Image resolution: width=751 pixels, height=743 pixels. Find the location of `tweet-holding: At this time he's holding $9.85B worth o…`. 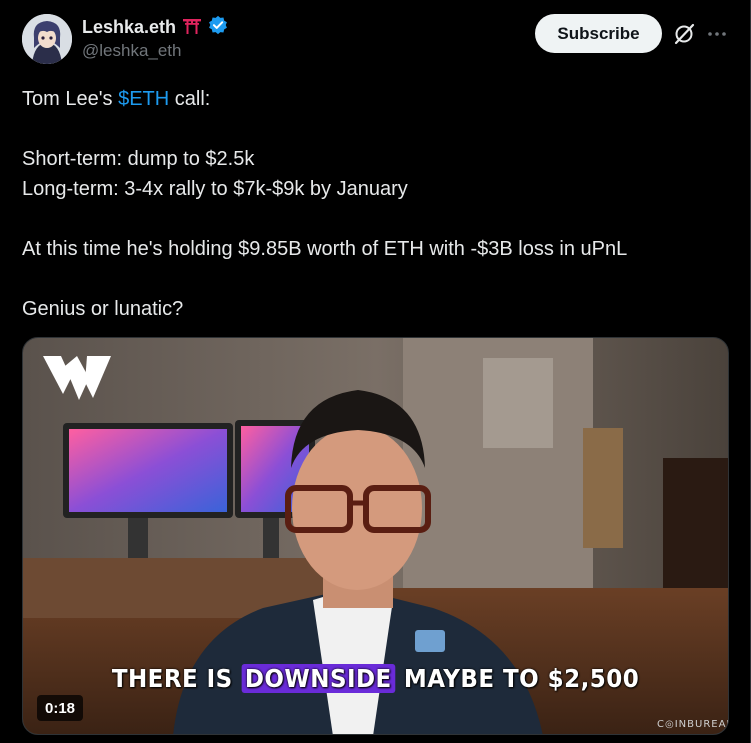

tweet-holding: At this time he's holding $9.85B worth o… is located at coordinates (325, 249).